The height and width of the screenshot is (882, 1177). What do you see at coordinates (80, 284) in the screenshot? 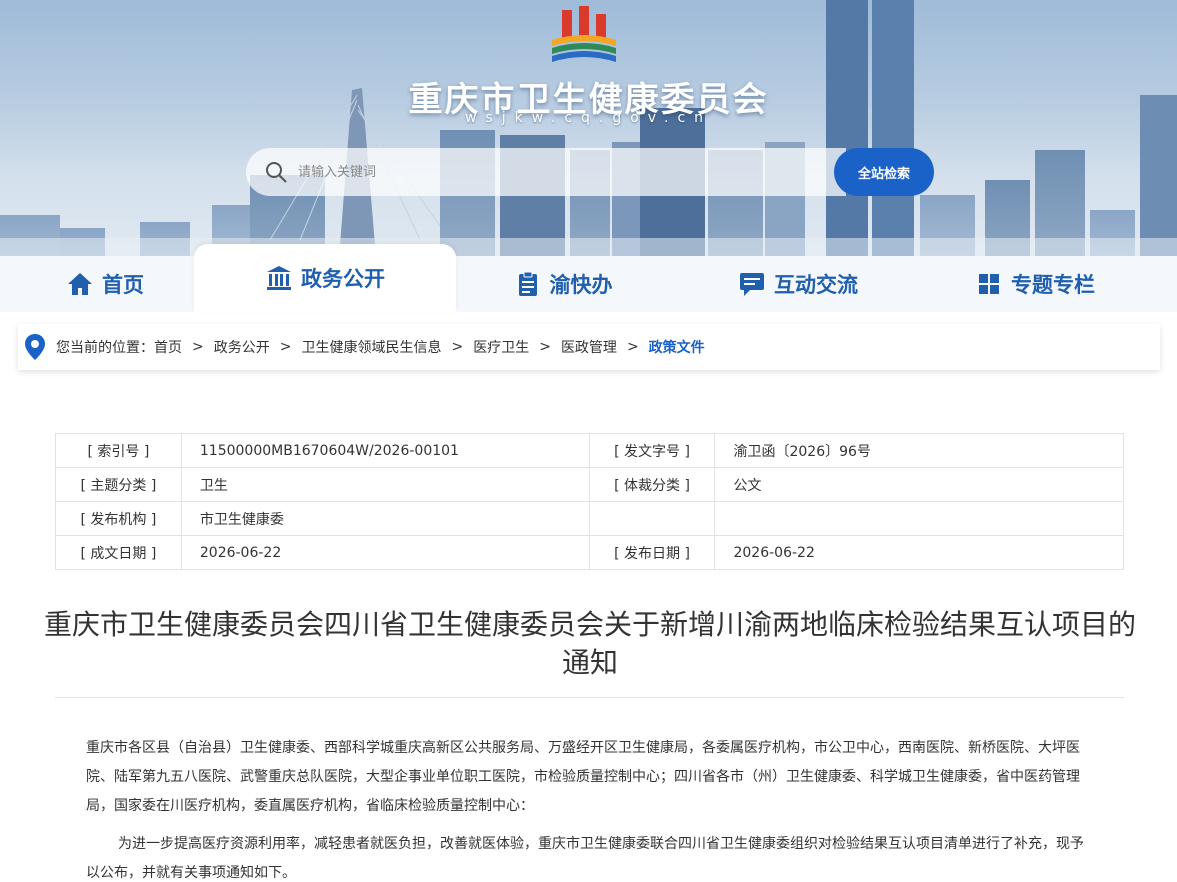
I see `home-icon` at bounding box center [80, 284].